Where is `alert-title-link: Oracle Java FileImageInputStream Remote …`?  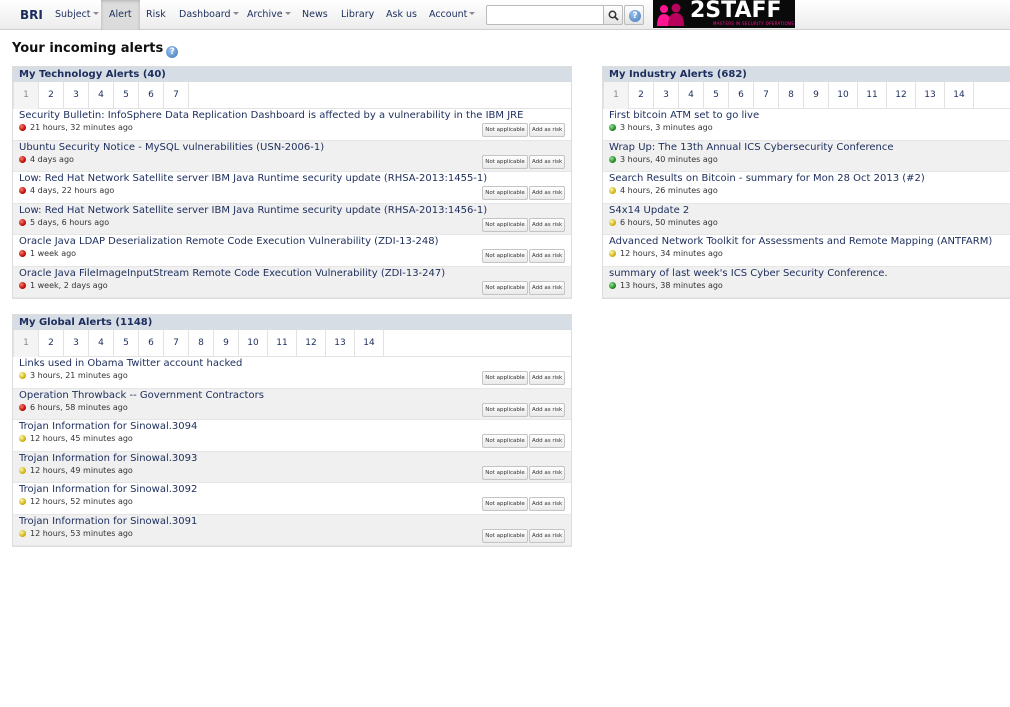 alert-title-link: Oracle Java FileImageInputStream Remote … is located at coordinates (232, 273).